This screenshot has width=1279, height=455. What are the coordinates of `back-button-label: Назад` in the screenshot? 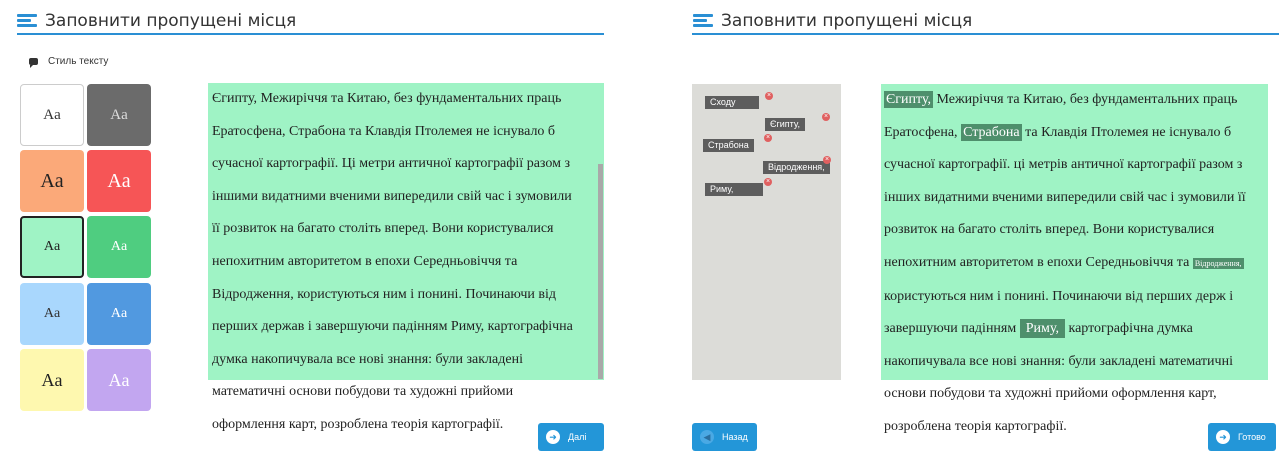 It's located at (735, 437).